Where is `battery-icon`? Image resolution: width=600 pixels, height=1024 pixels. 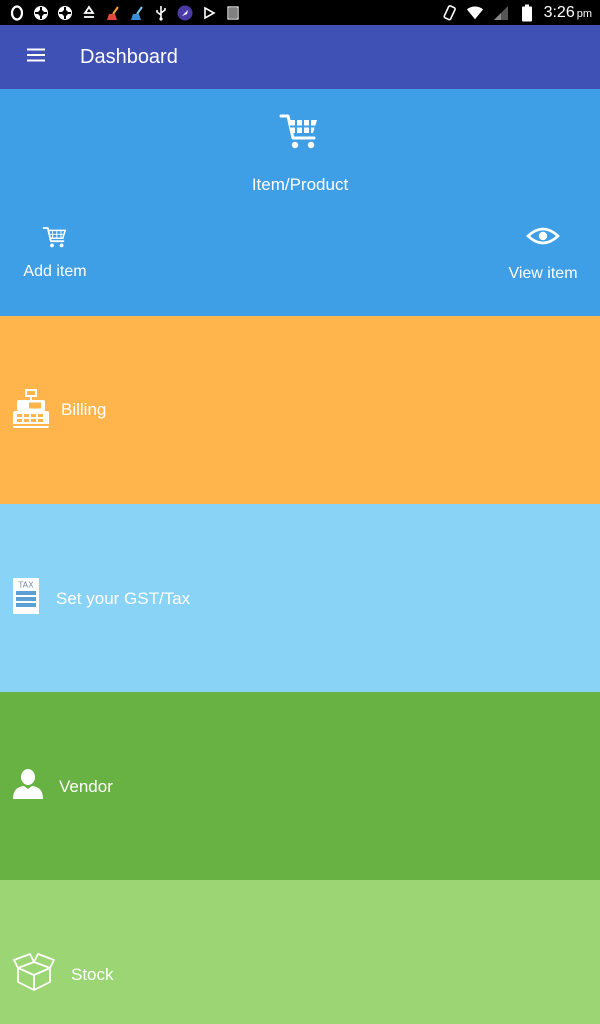 battery-icon is located at coordinates (527, 13).